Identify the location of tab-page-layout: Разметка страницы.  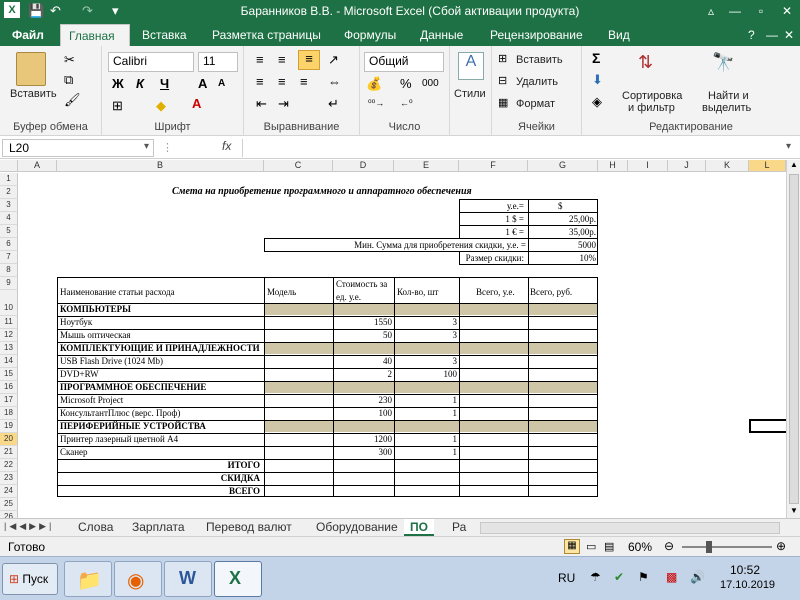
(266, 35).